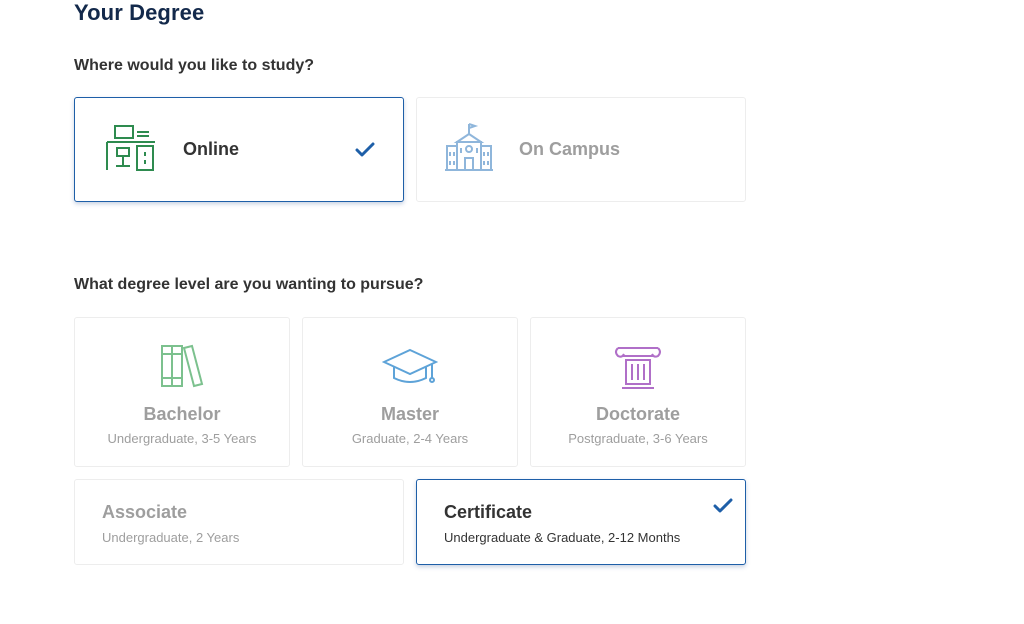 Image resolution: width=1024 pixels, height=624 pixels. I want to click on study-location-question: Where would you like to study?, so click(194, 65).